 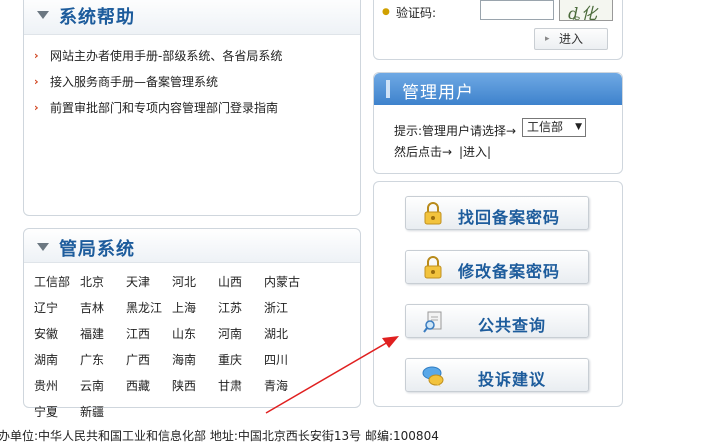 I want to click on region-link: 甘肃, so click(x=241, y=386).